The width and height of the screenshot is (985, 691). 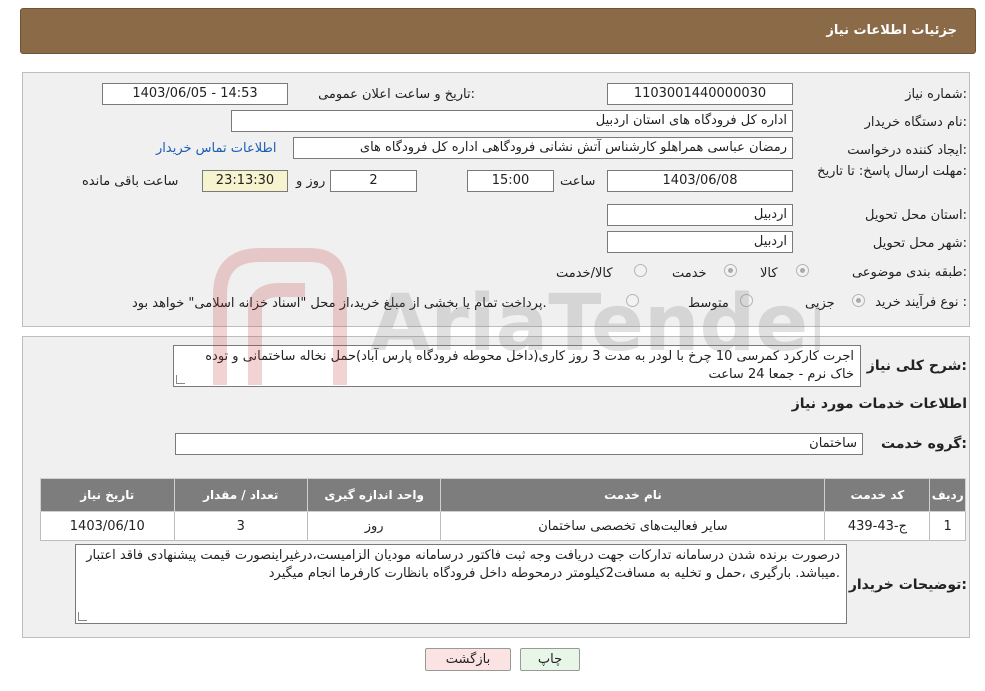 What do you see at coordinates (311, 181) in the screenshot?
I see `days-label: روز و` at bounding box center [311, 181].